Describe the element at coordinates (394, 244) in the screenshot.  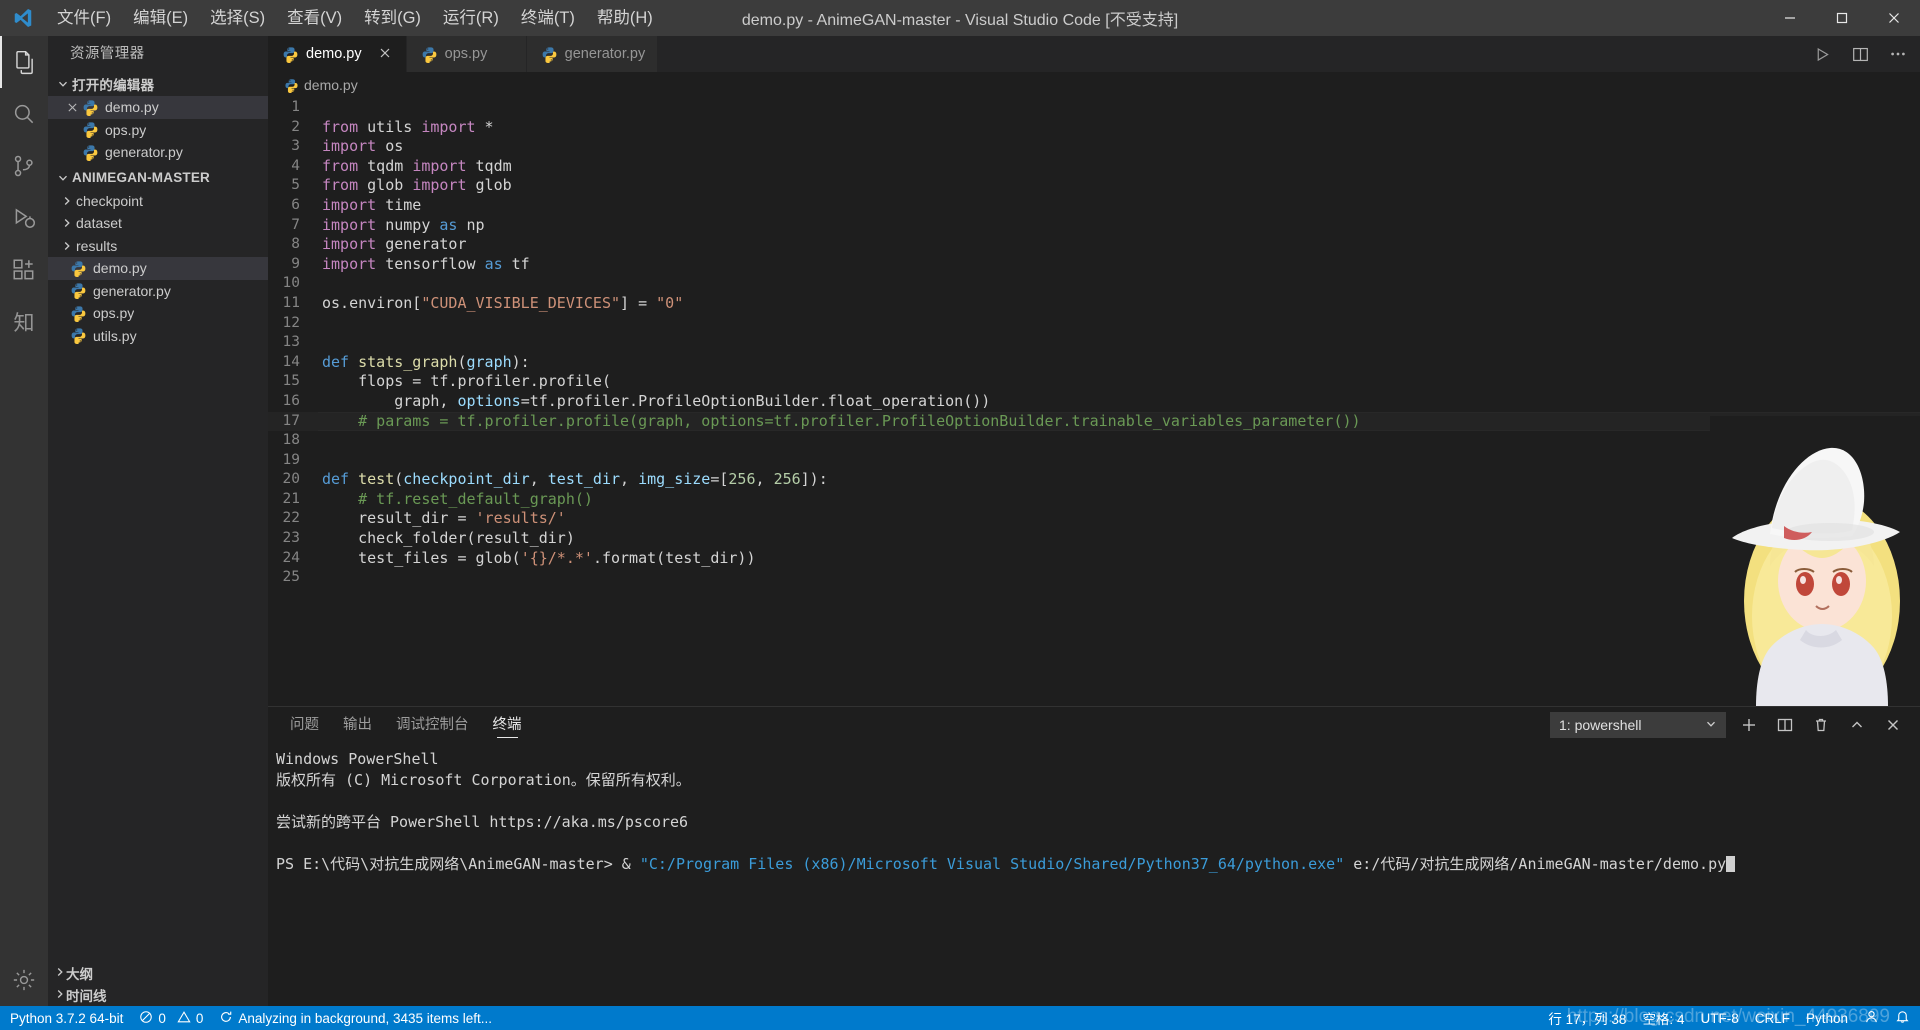
I see `line-text: import generator` at that location.